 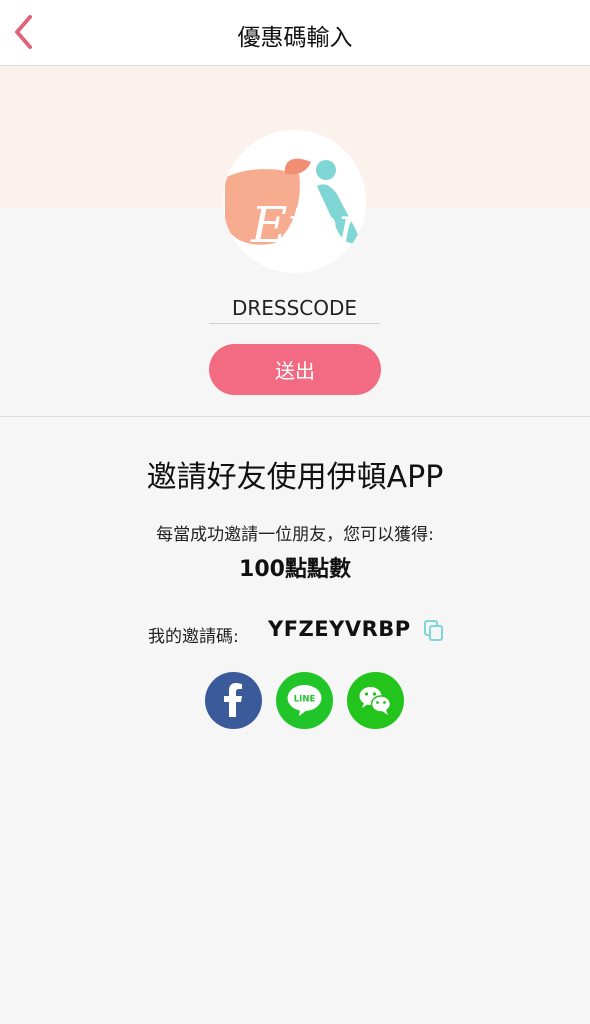 I want to click on line-share-button: LINE, so click(x=304, y=700).